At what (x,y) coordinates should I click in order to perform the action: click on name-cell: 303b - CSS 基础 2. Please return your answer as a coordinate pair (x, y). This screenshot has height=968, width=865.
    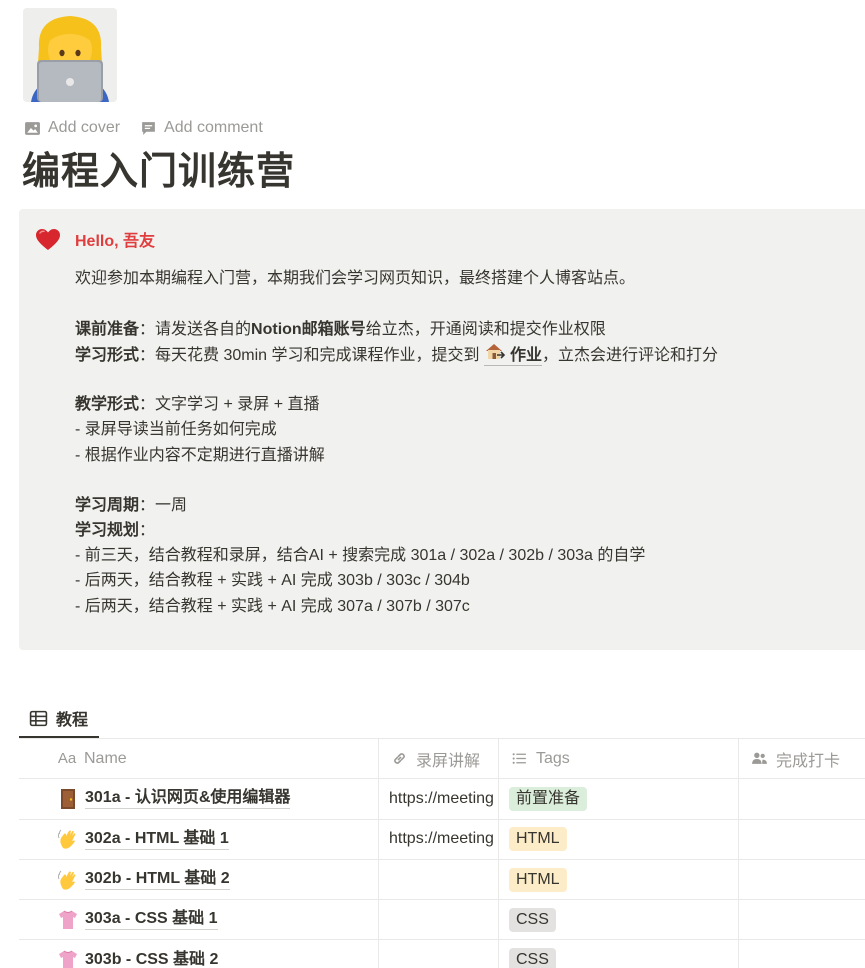
    Looking at the image, I should click on (199, 954).